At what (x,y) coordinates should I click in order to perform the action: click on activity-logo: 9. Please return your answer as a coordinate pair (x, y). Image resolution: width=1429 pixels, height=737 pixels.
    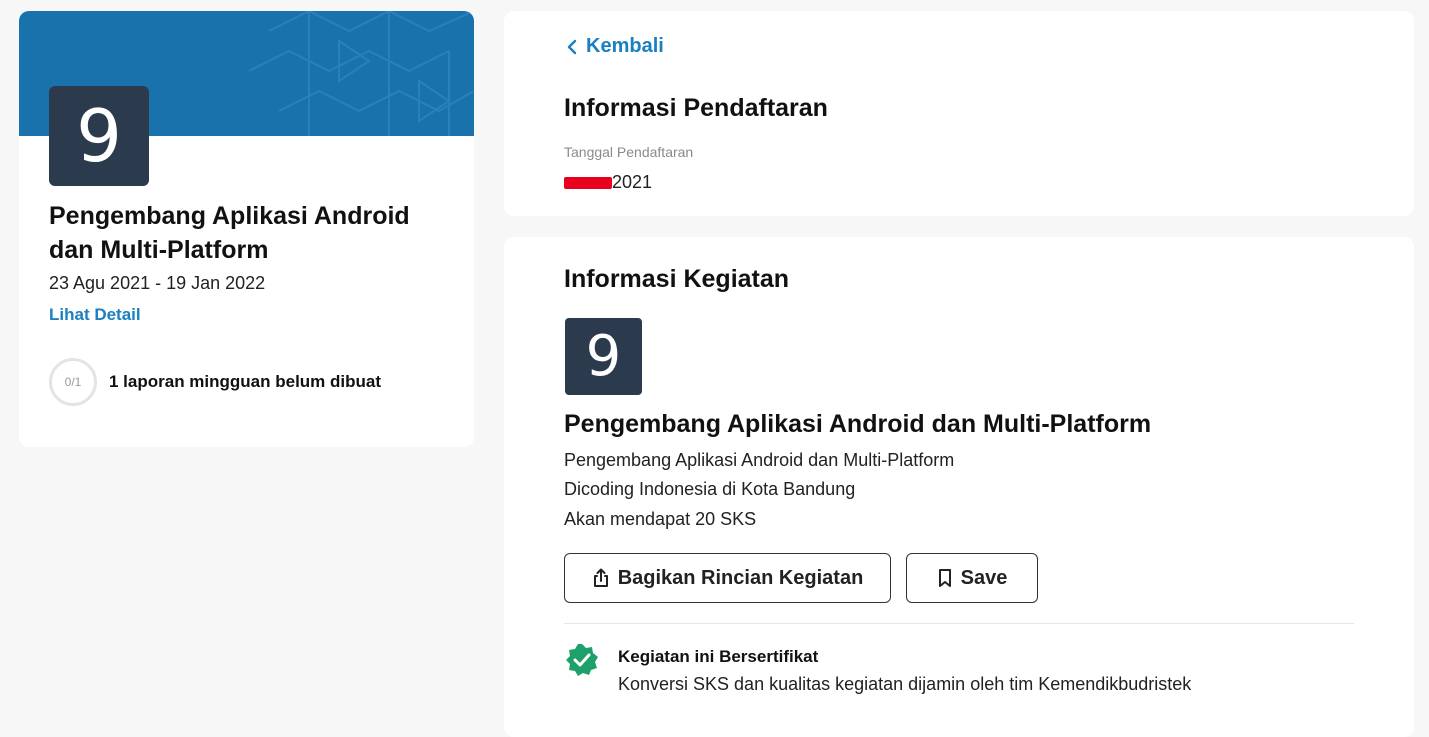
    Looking at the image, I should click on (603, 356).